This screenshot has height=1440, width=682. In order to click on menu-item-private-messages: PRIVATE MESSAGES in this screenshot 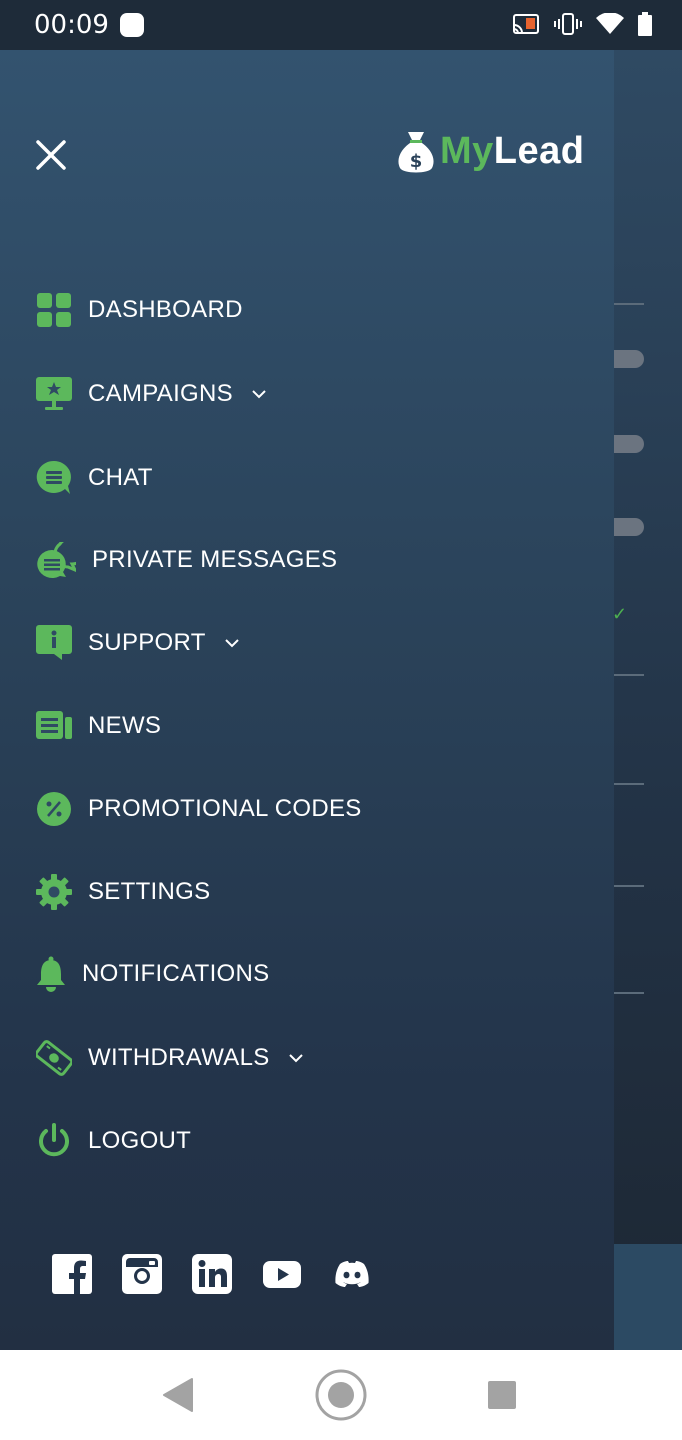, I will do `click(186, 560)`.